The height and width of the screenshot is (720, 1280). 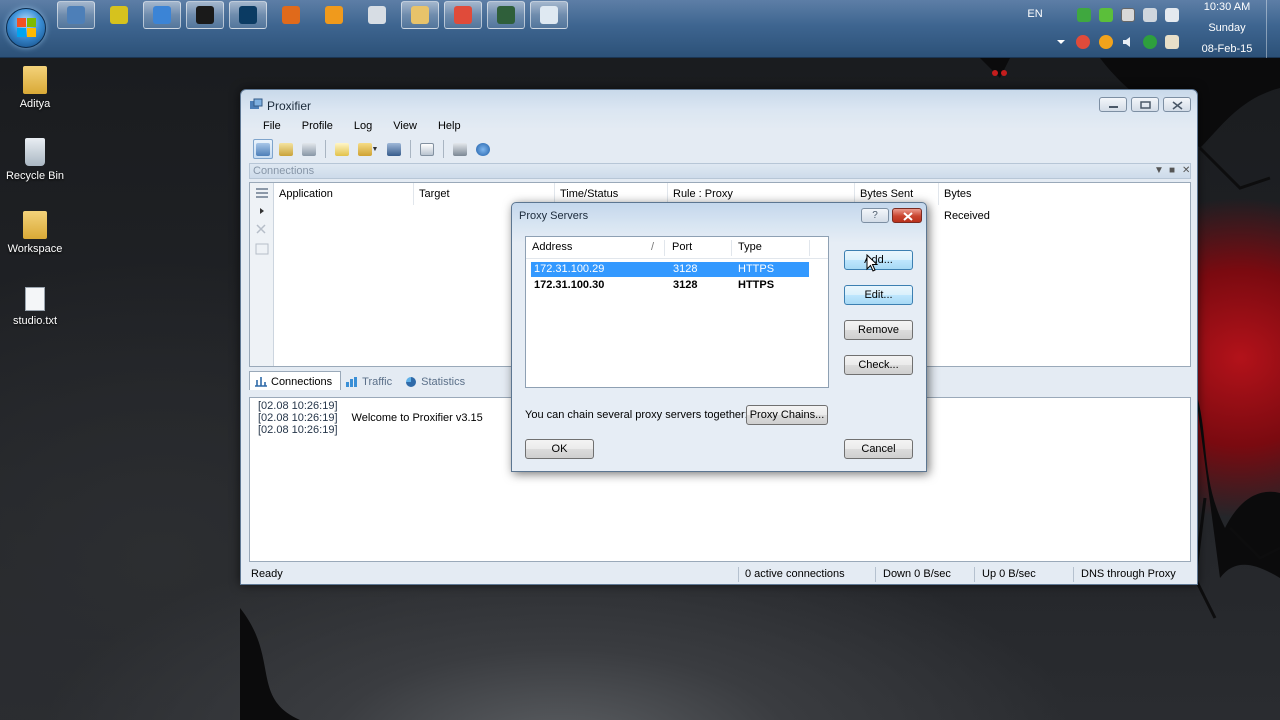 I want to click on desktop-icon-recycle-bin: Recycle Bin, so click(x=35, y=160).